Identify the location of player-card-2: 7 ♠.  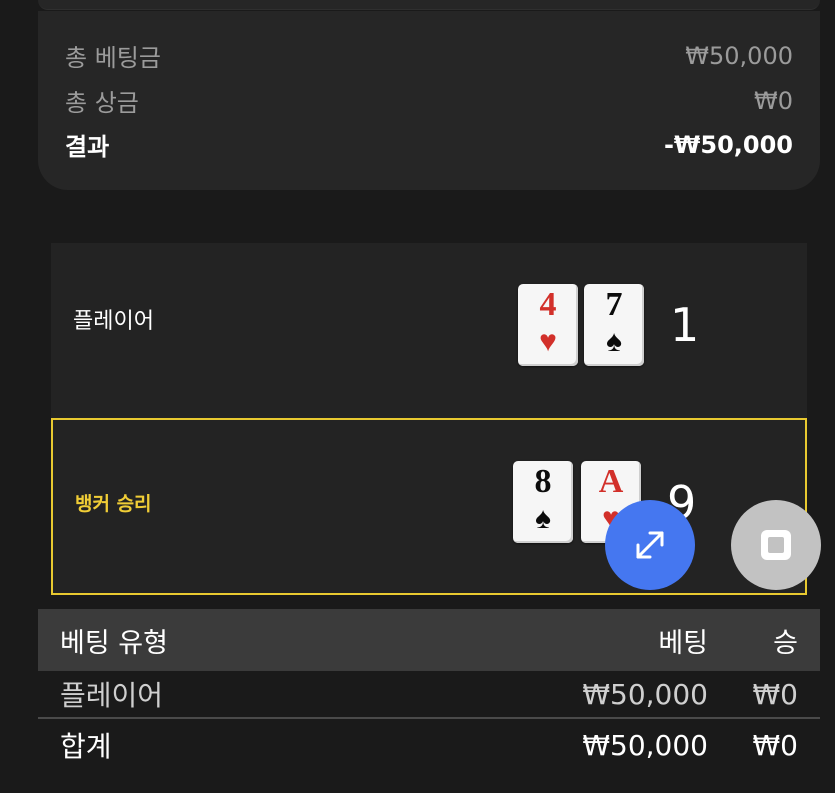
(614, 325).